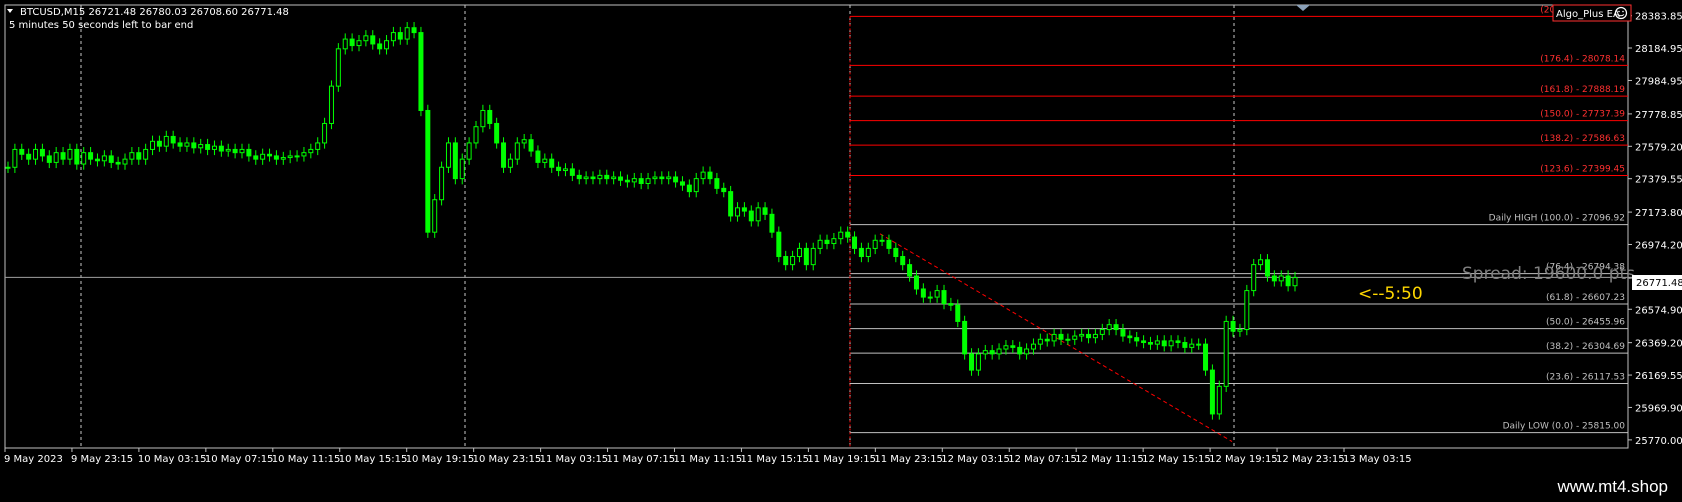 This screenshot has height=502, width=1682. What do you see at coordinates (1582, 169) in the screenshot?
I see `fib-level-label: (123.6) - 27399.45` at bounding box center [1582, 169].